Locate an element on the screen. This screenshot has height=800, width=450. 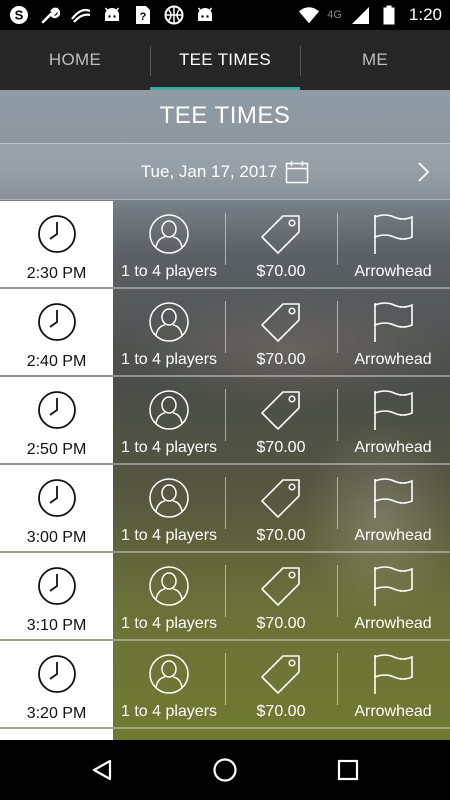
tee-time-cell: 3:10 PM is located at coordinates (56, 596).